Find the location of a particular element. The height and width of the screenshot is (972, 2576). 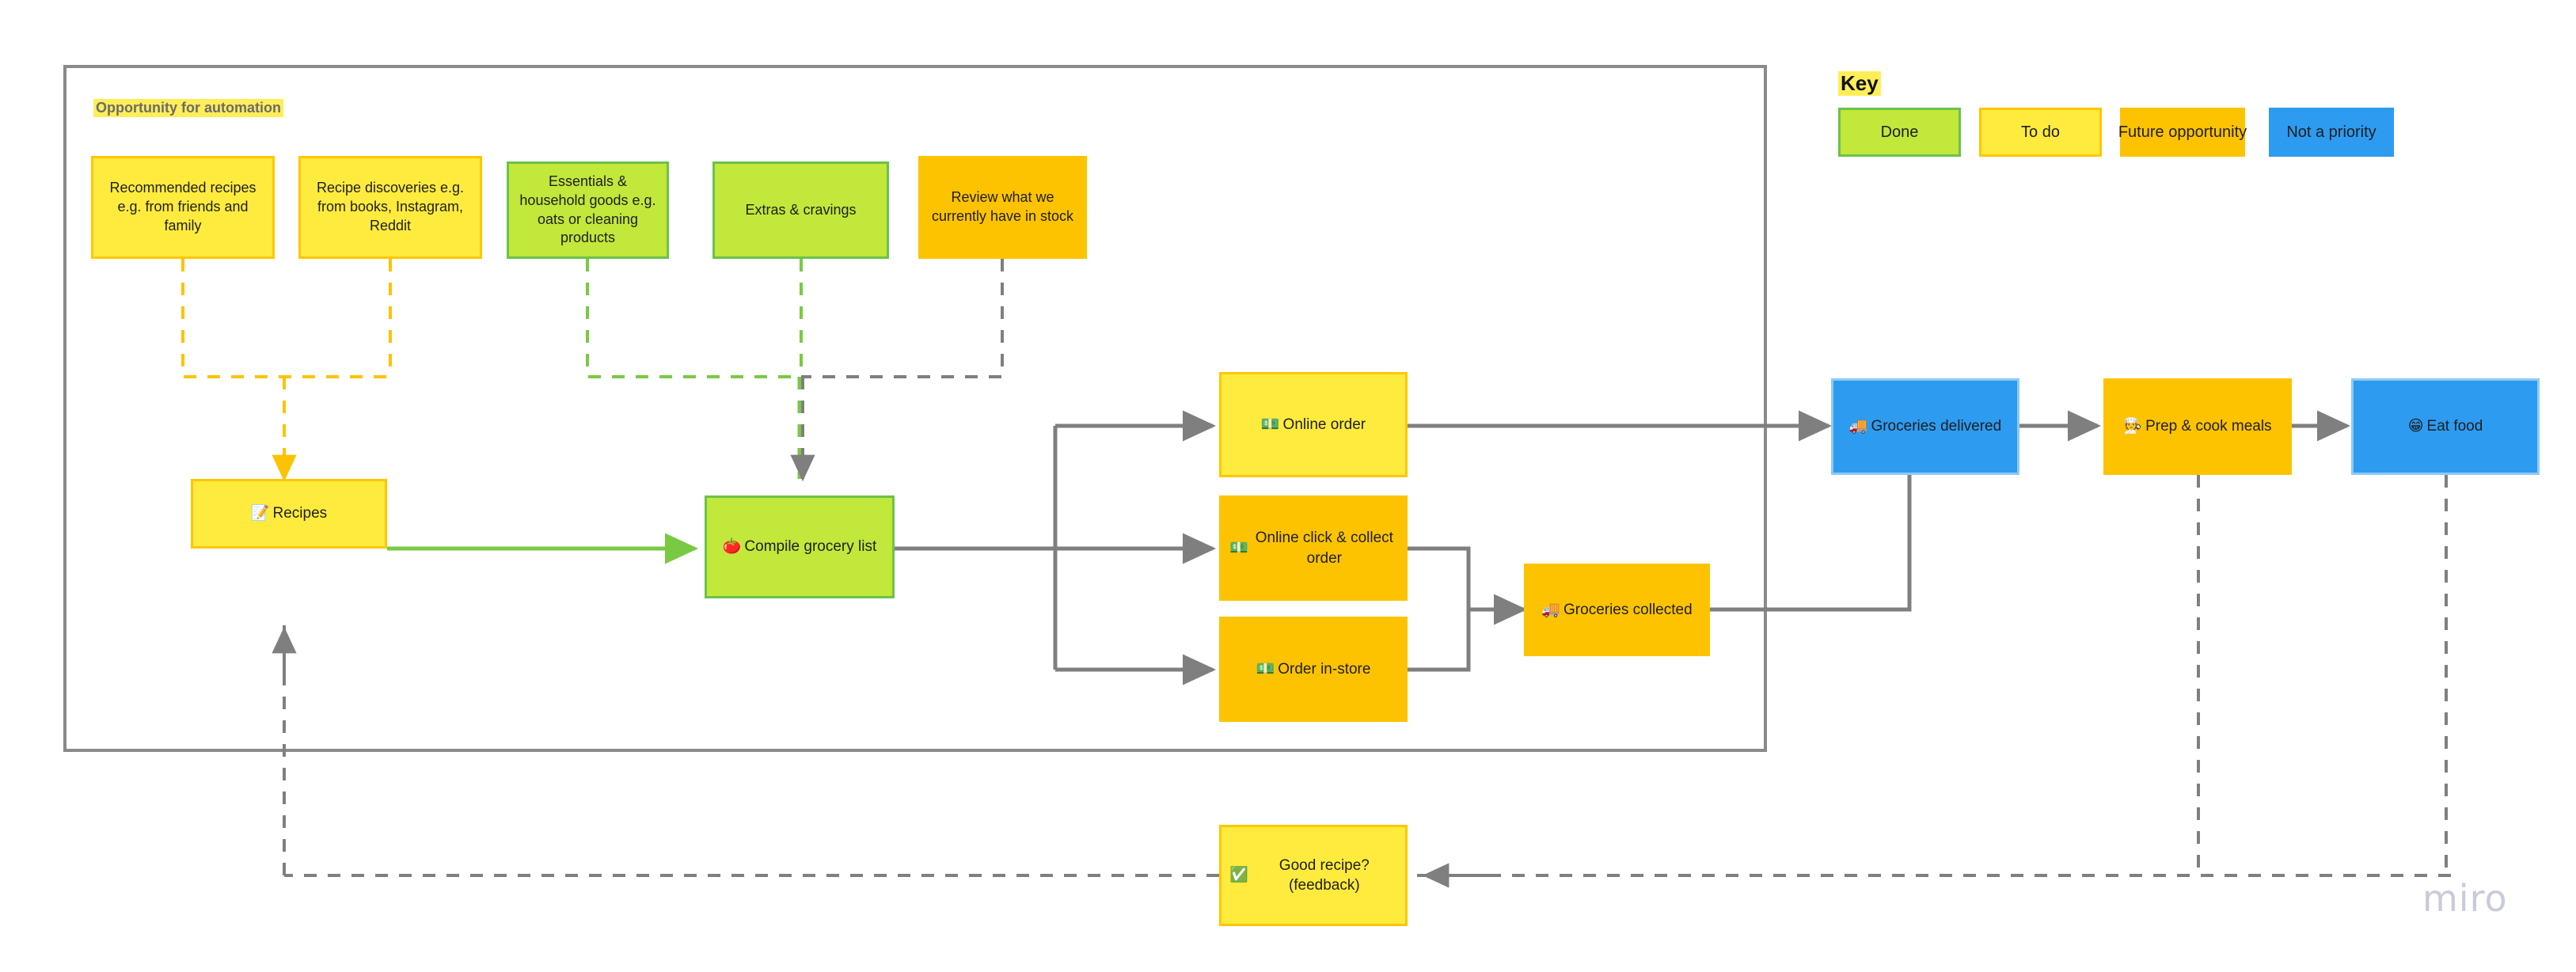

node-order-in-store: 💵 Order in-store is located at coordinates (1313, 669).